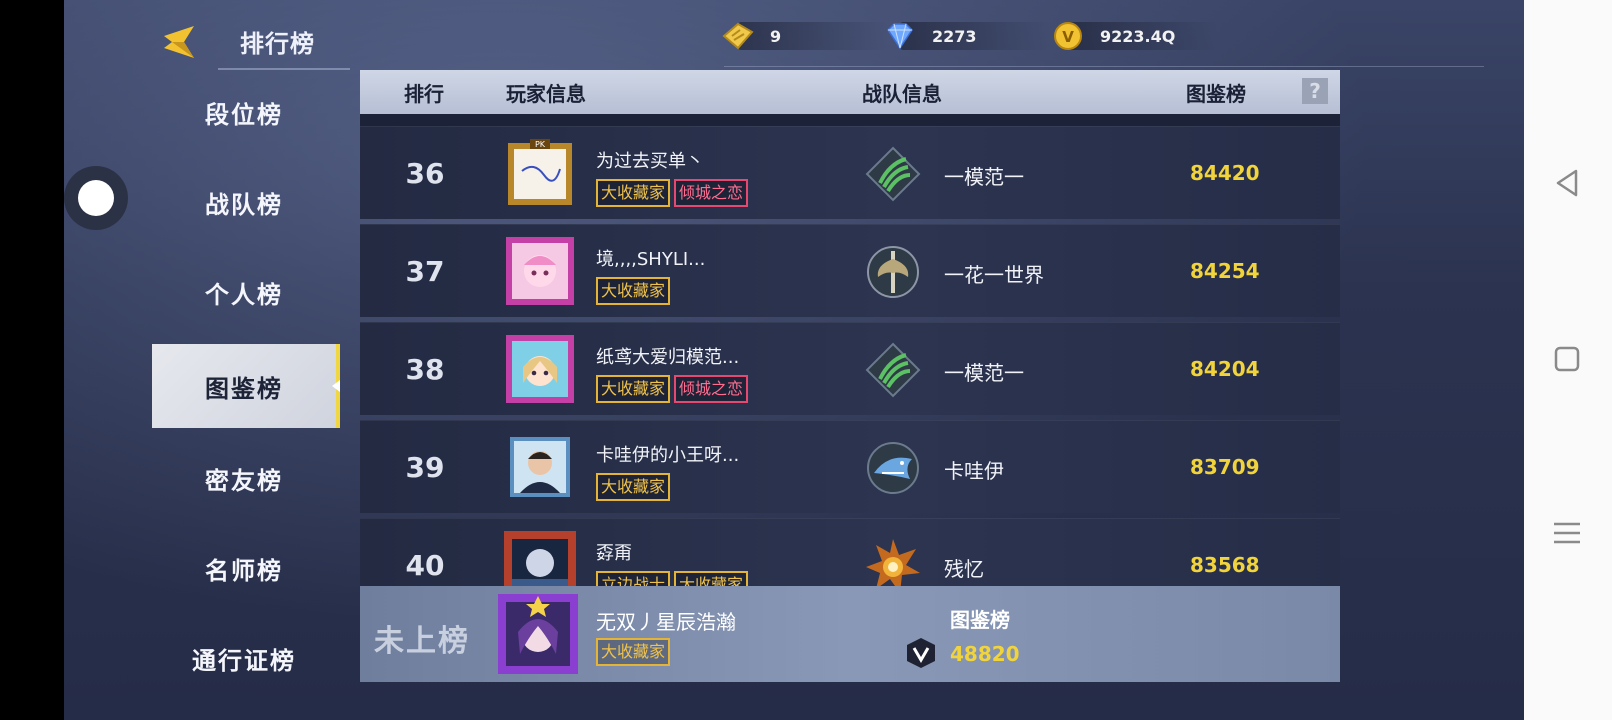  Describe the element at coordinates (803, 36) in the screenshot. I see `currency-ticket: 9` at that location.